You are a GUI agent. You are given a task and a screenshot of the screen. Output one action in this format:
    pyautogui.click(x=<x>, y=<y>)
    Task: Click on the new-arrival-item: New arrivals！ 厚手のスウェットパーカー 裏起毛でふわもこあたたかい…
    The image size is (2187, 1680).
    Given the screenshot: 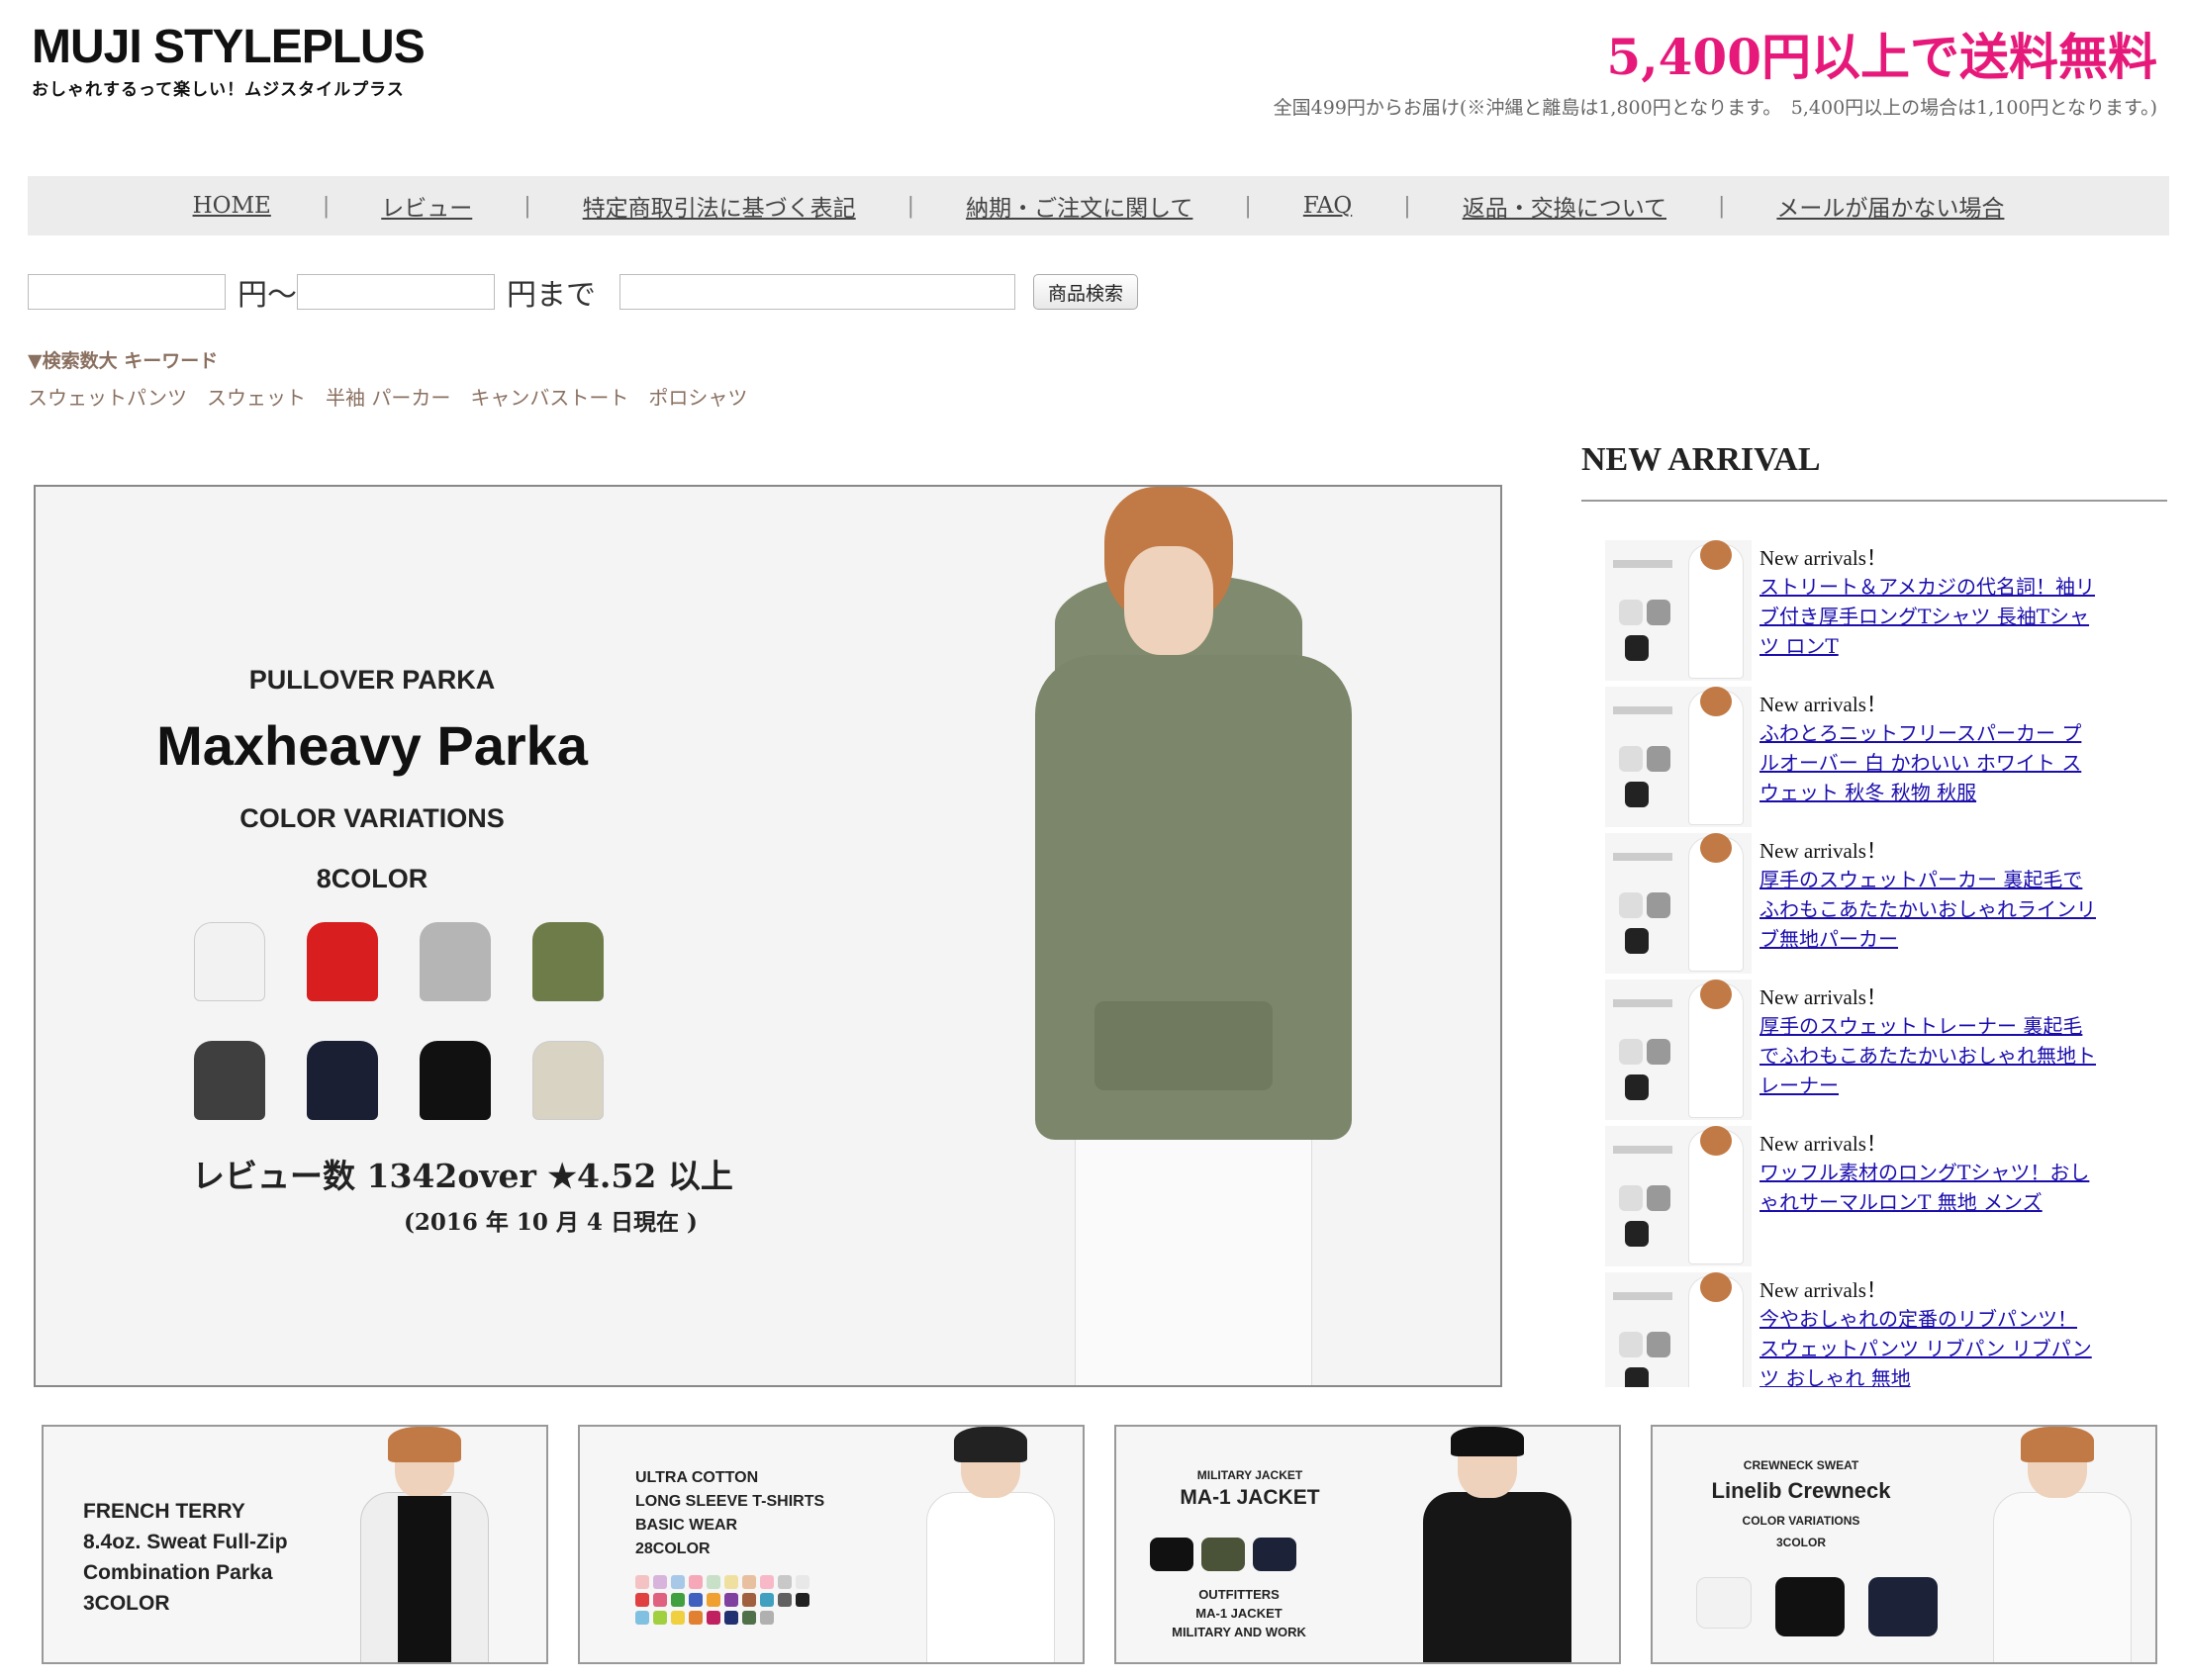 What is the action you would take?
    pyautogui.click(x=1882, y=906)
    